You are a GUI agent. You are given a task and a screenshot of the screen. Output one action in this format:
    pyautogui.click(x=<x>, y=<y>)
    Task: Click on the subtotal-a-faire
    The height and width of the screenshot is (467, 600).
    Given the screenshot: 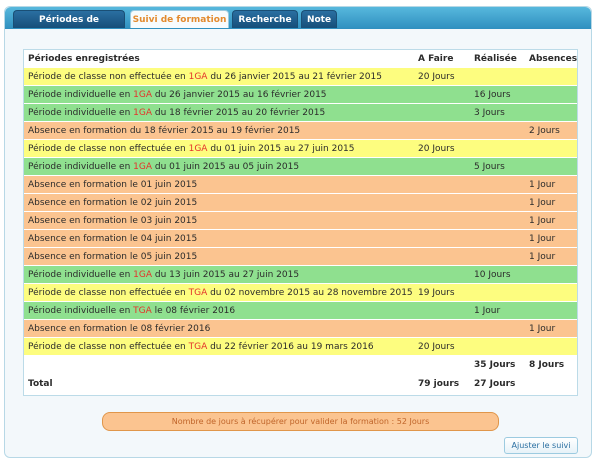 What is the action you would take?
    pyautogui.click(x=442, y=365)
    